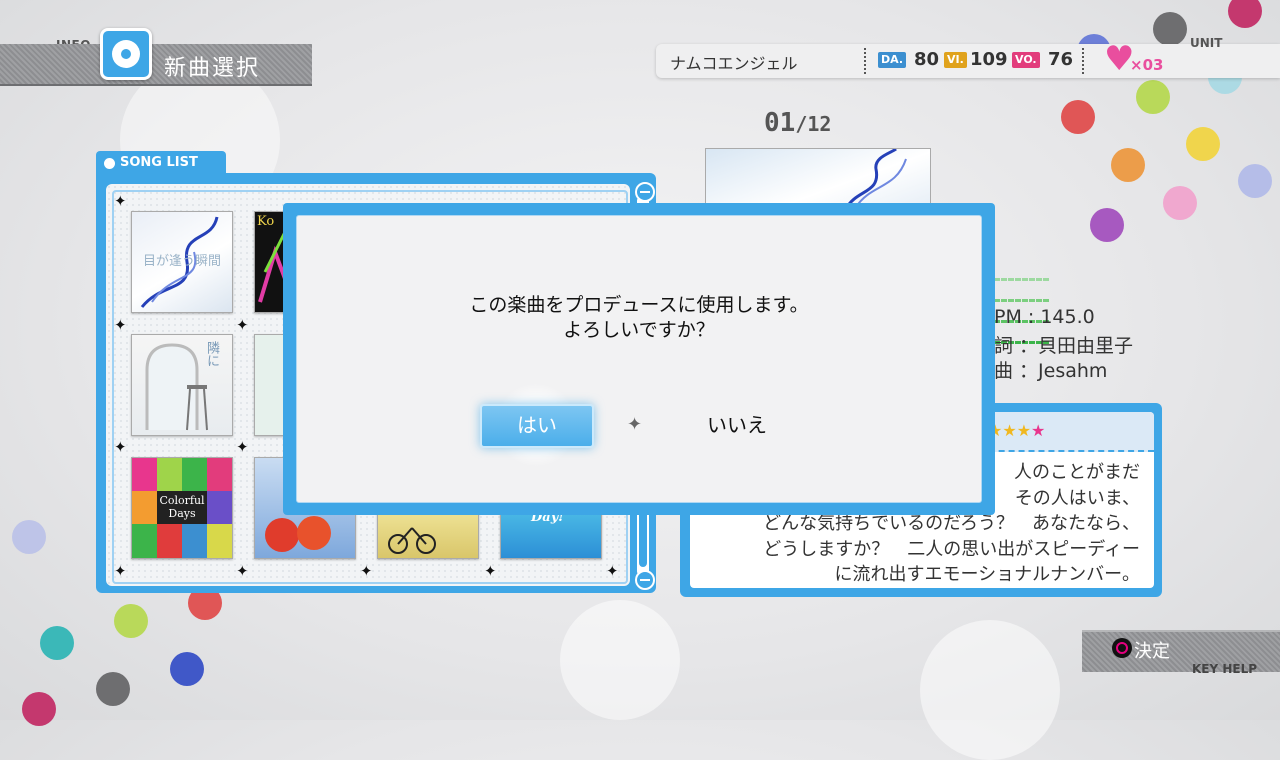  Describe the element at coordinates (109, 163) in the screenshot. I see `dot-icon` at that location.